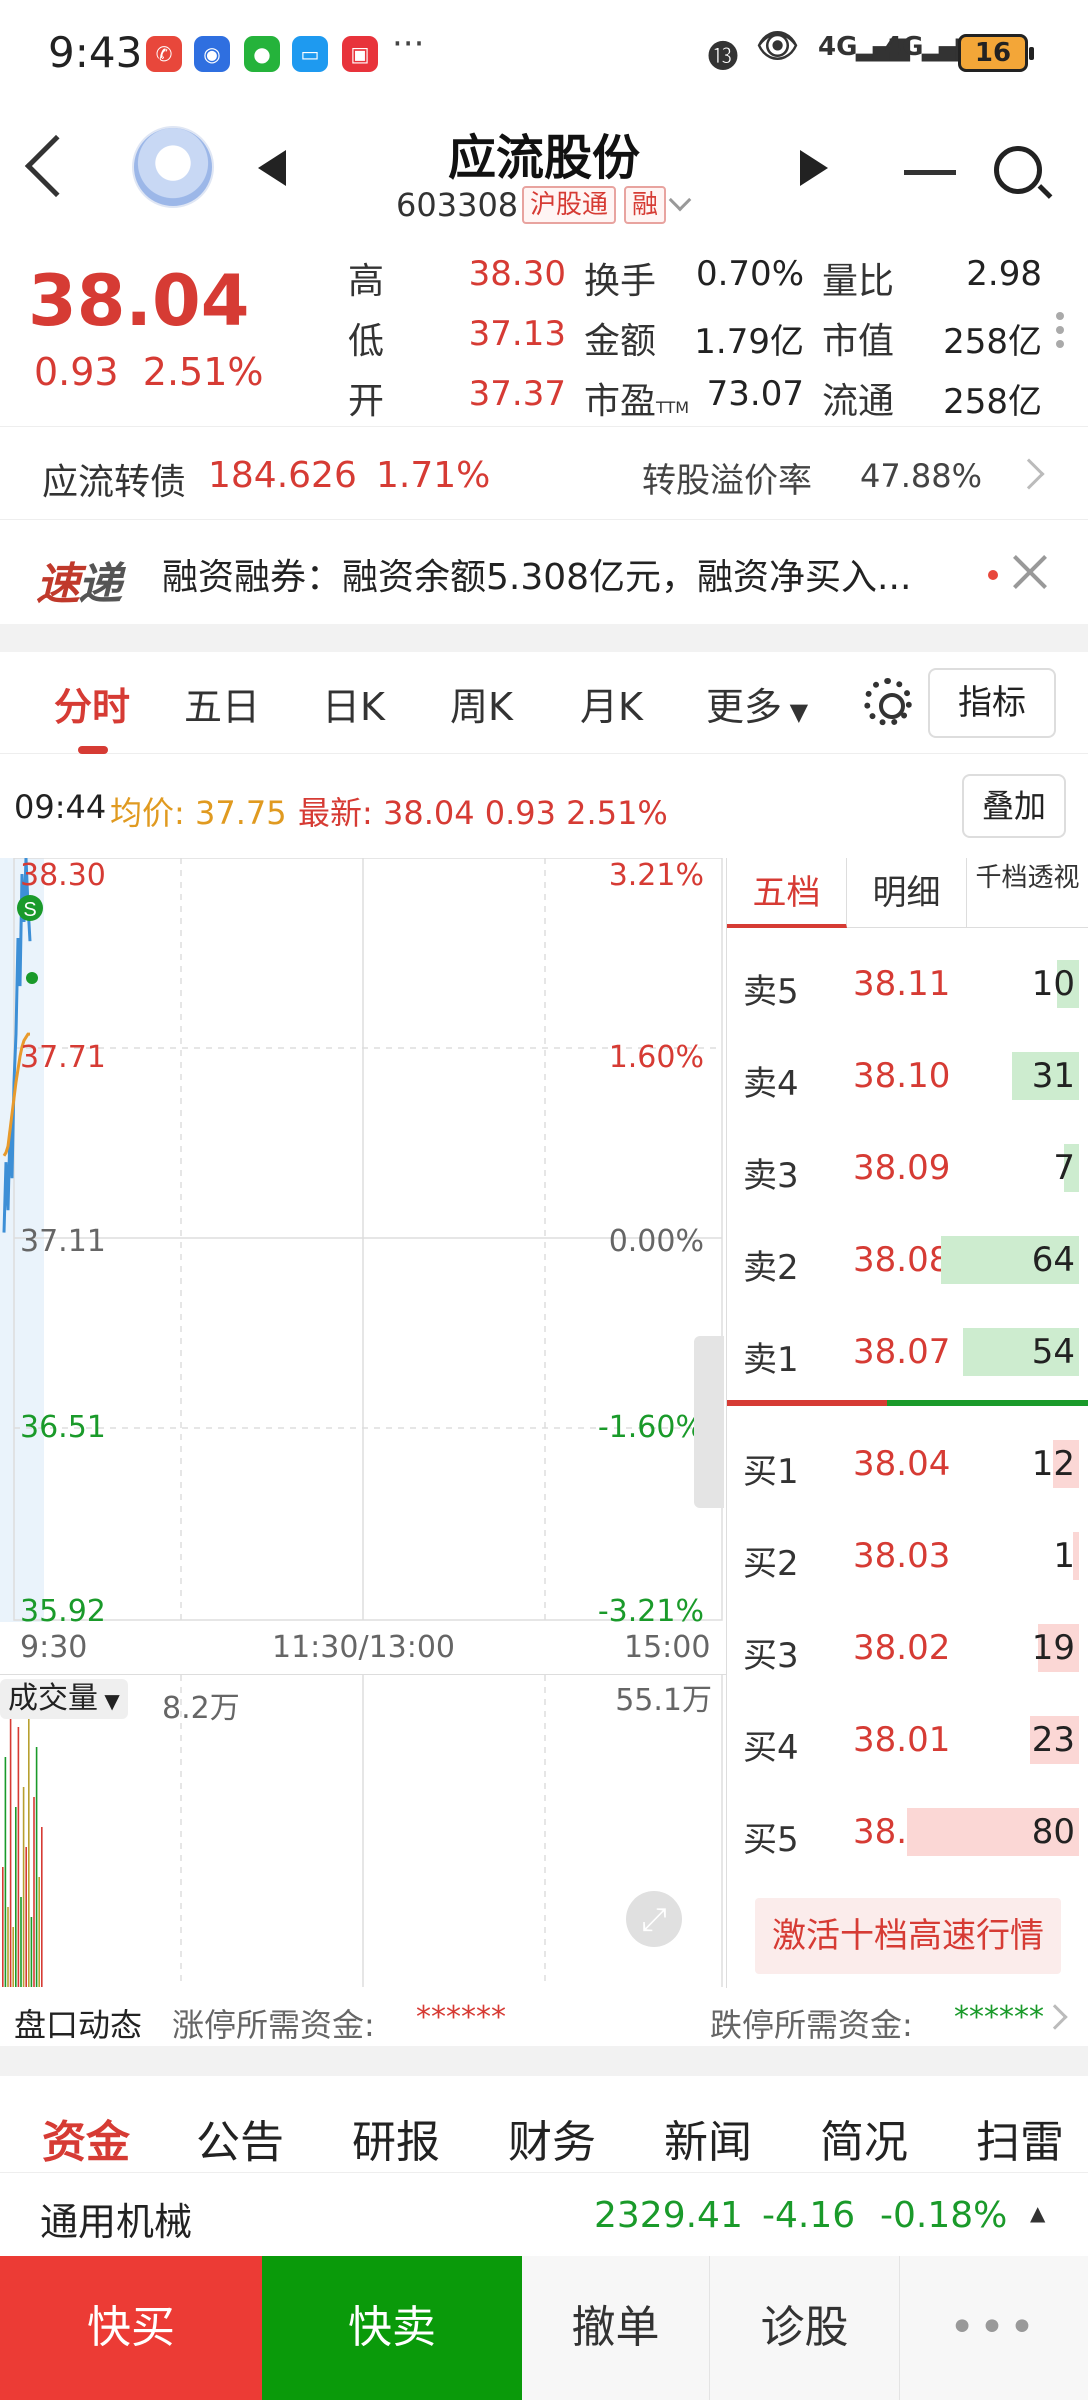 The height and width of the screenshot is (2400, 1088). I want to click on tab-weekly-k: 周K, so click(481, 703).